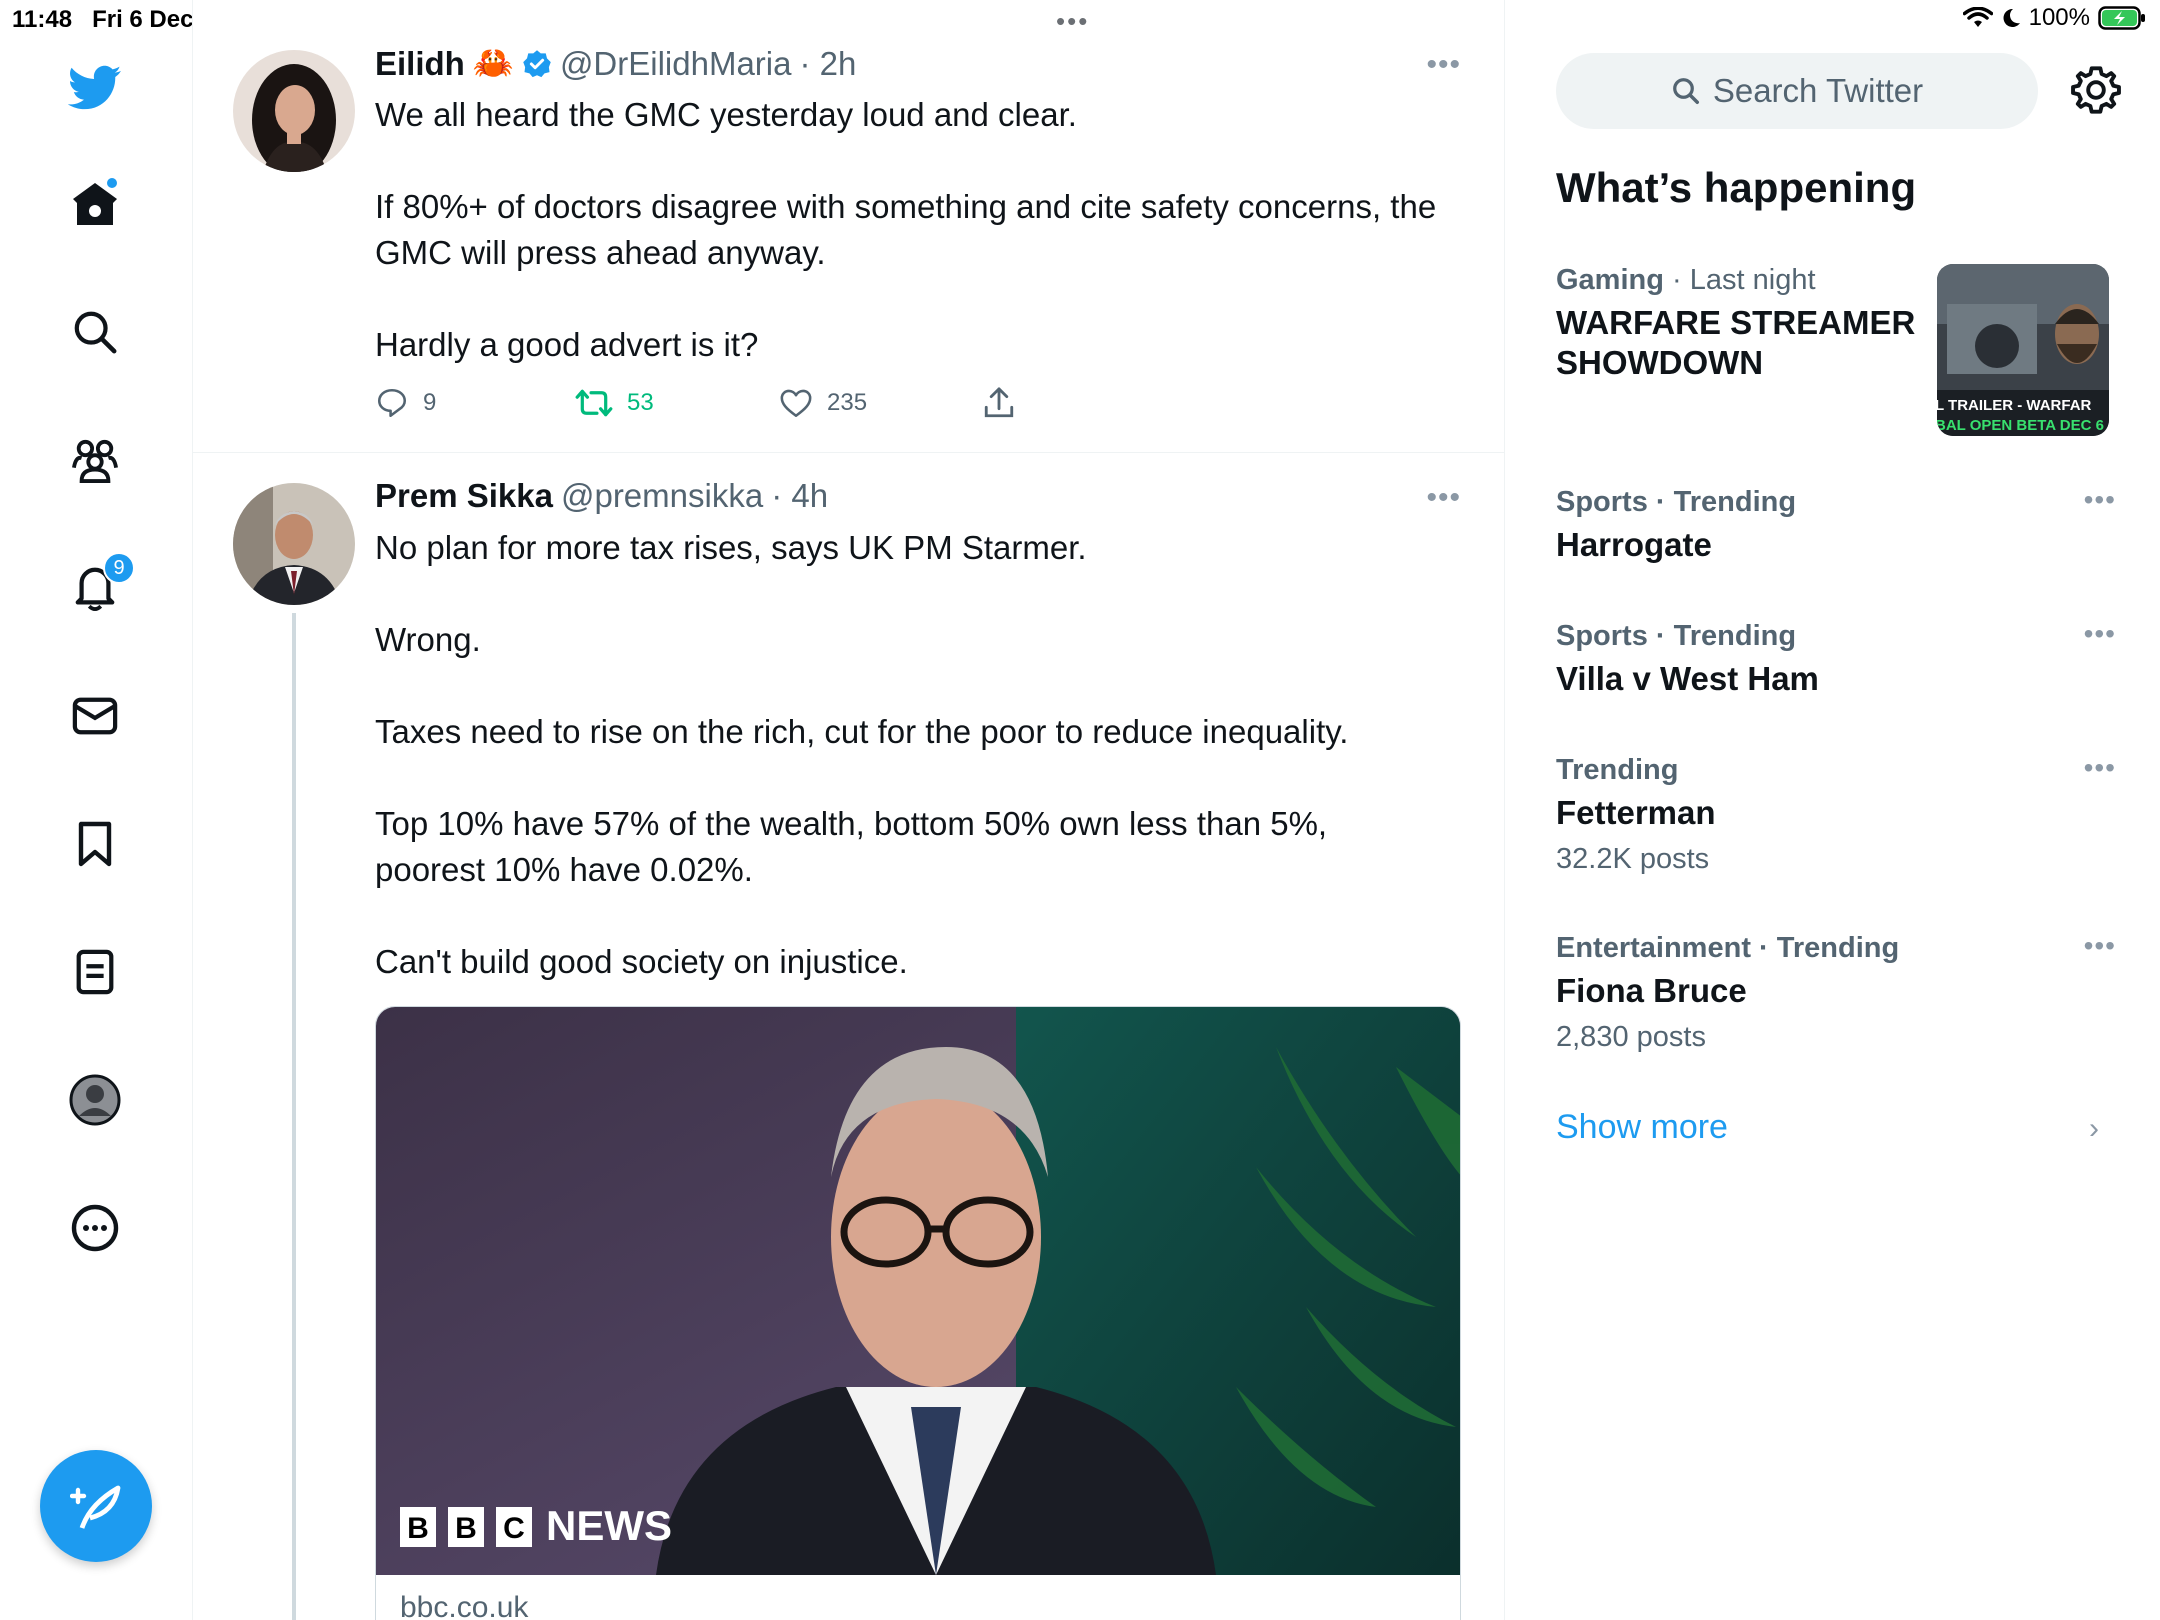 Image resolution: width=2160 pixels, height=1620 pixels. What do you see at coordinates (881, 403) in the screenshot?
I see `like-button: 235` at bounding box center [881, 403].